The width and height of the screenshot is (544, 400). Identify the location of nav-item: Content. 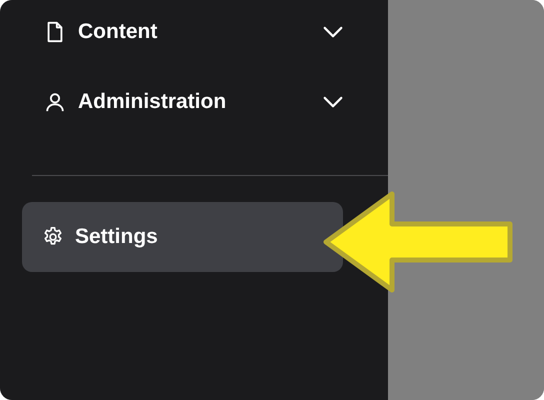
(194, 32).